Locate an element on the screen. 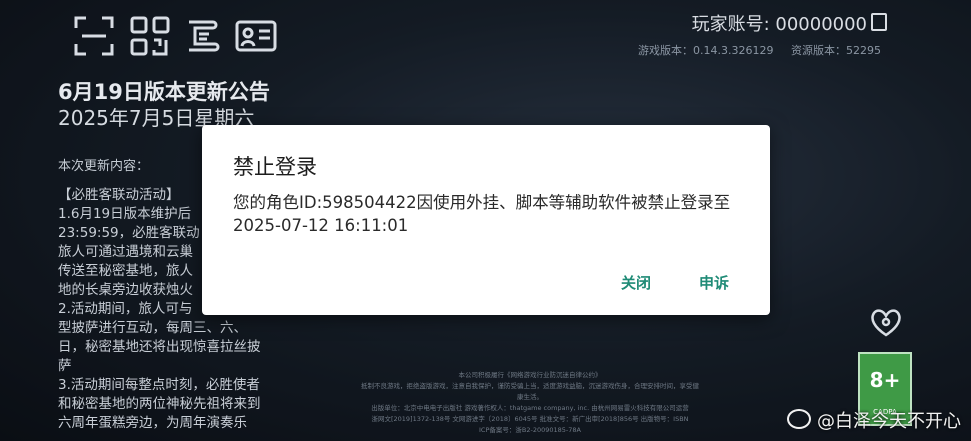 The height and width of the screenshot is (441, 971). version-info: 游戏版本：0.14.3.326129 资源版本：52295 is located at coordinates (752, 50).